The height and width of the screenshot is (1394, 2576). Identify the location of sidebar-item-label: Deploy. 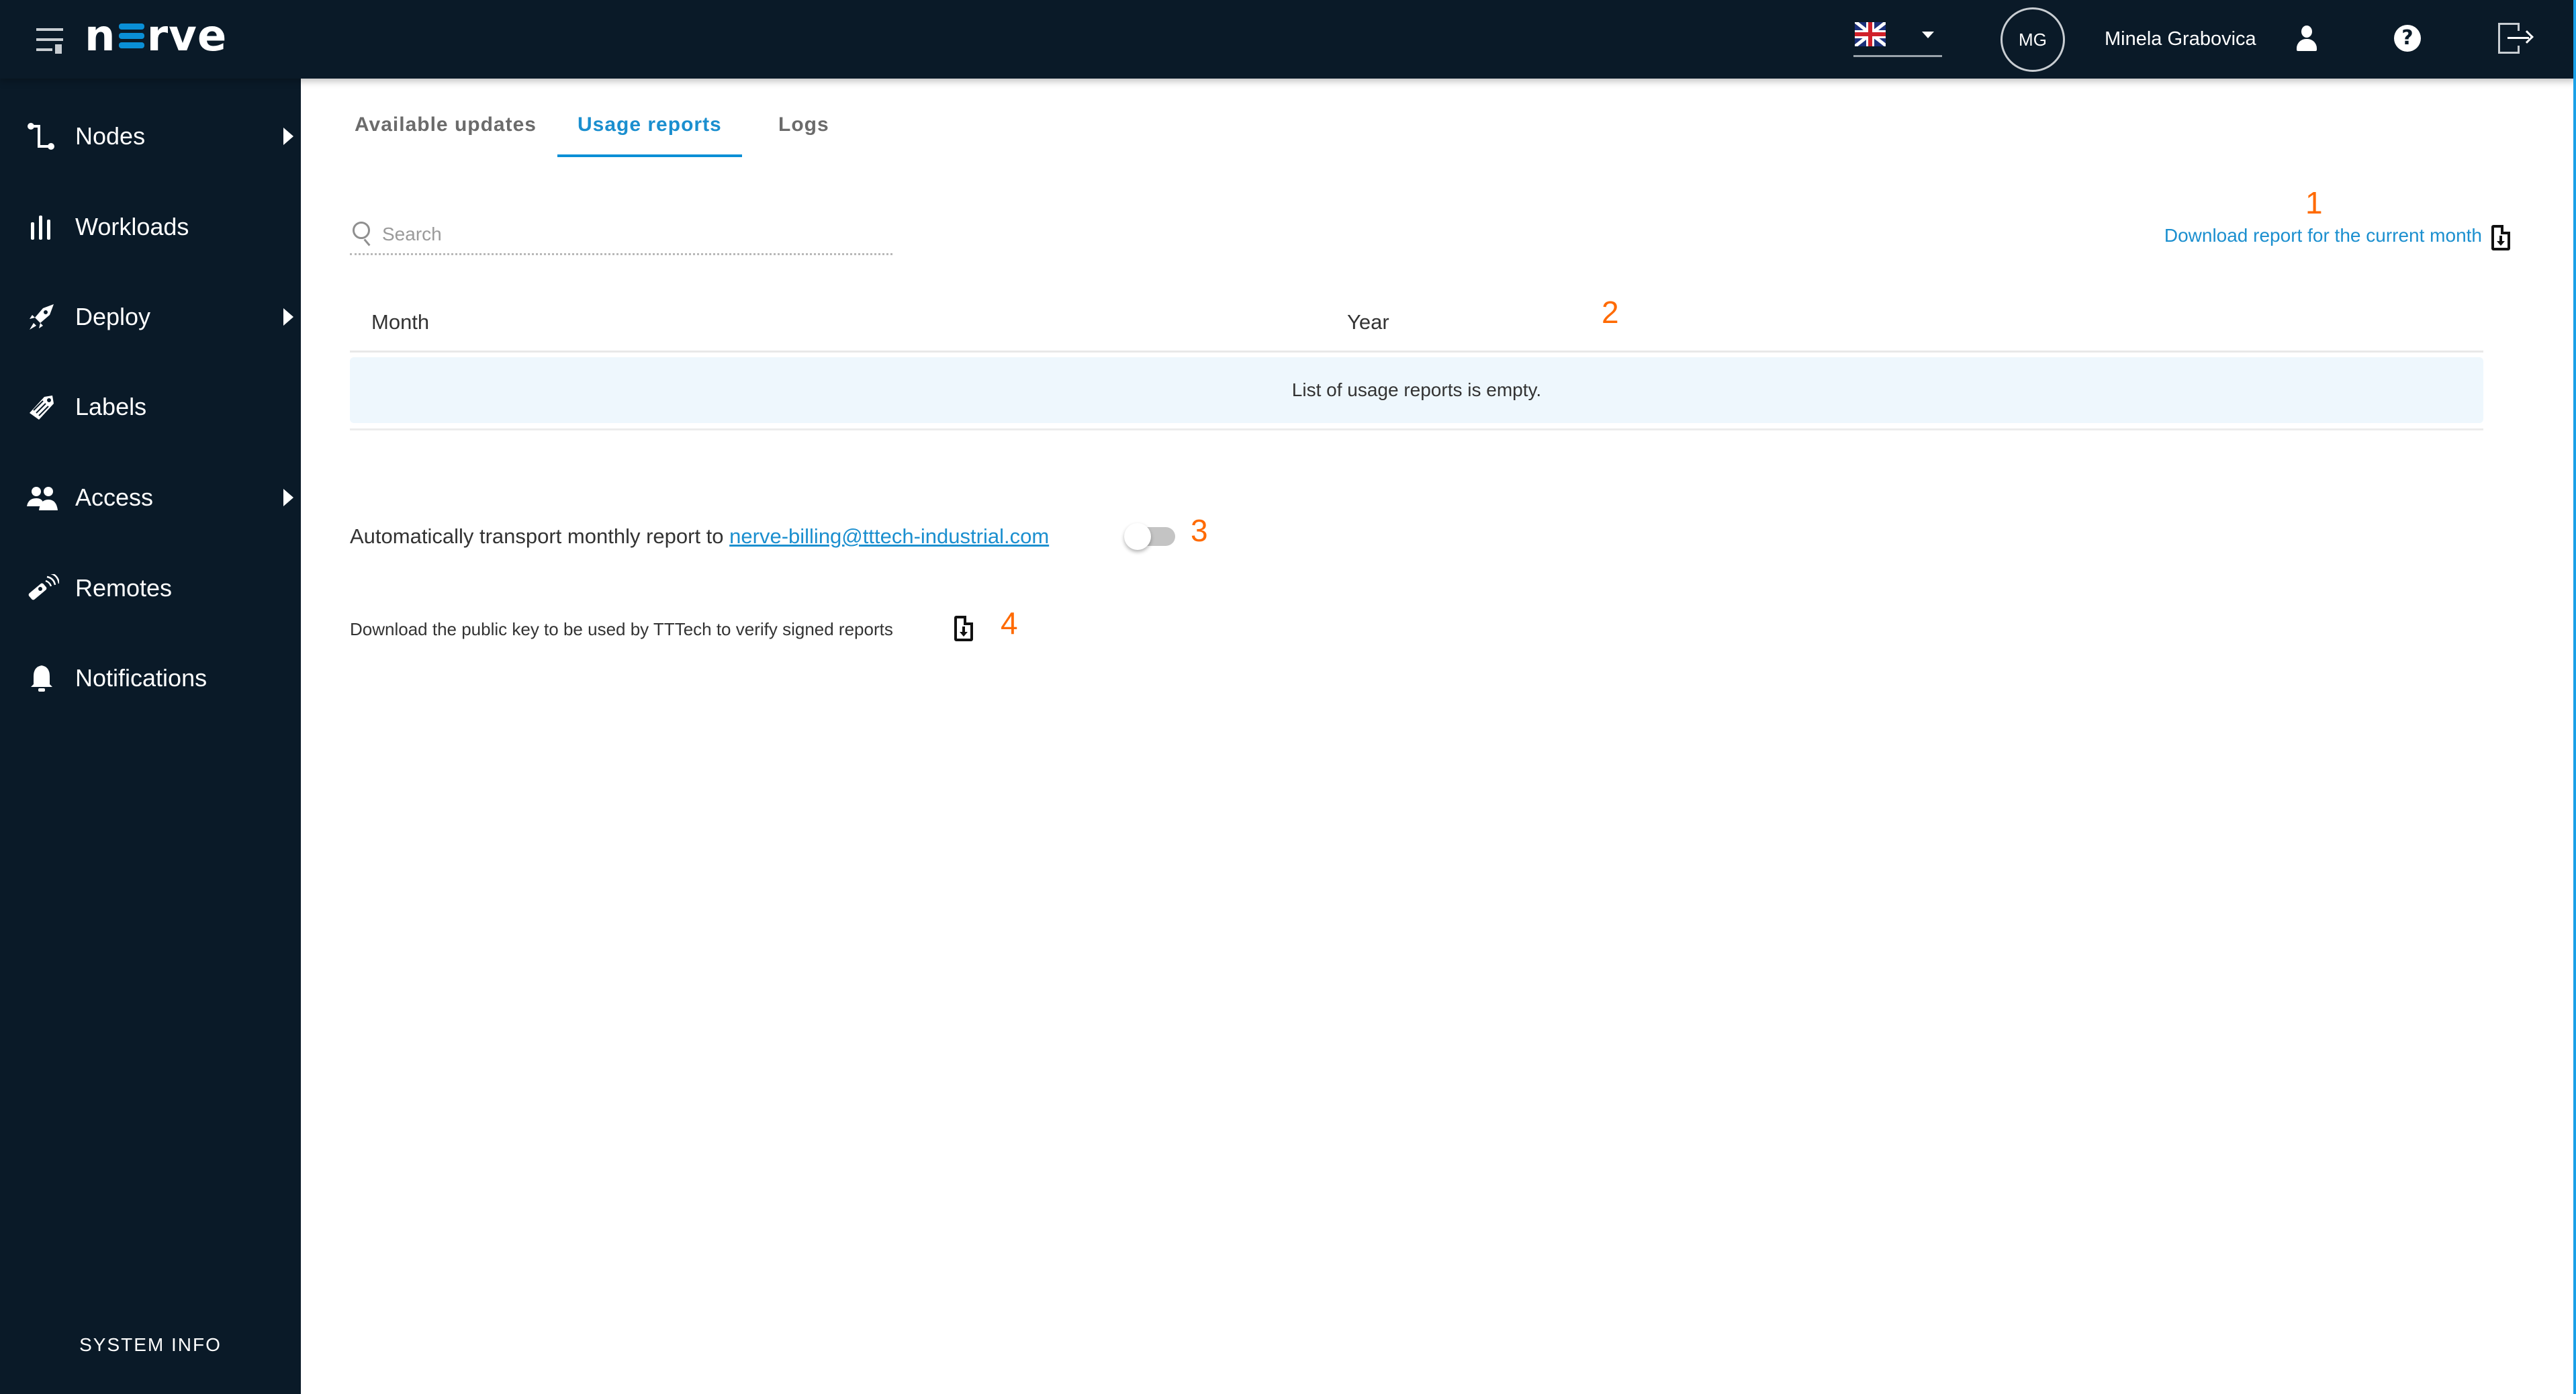
(113, 316).